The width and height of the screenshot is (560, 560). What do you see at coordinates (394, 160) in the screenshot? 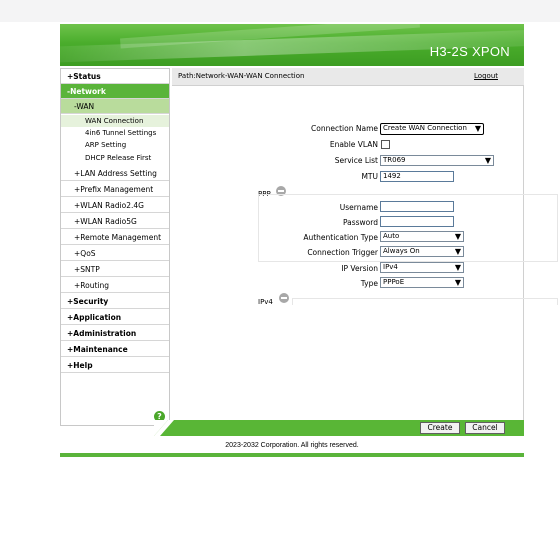
I see `service-list-value: TR069` at bounding box center [394, 160].